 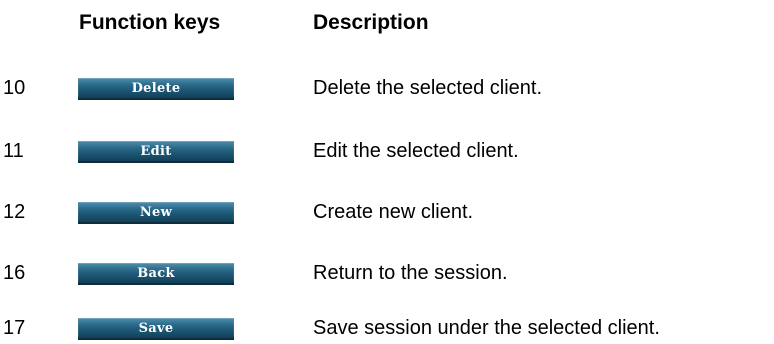 I want to click on function-keys-header: Function keys, so click(x=150, y=22).